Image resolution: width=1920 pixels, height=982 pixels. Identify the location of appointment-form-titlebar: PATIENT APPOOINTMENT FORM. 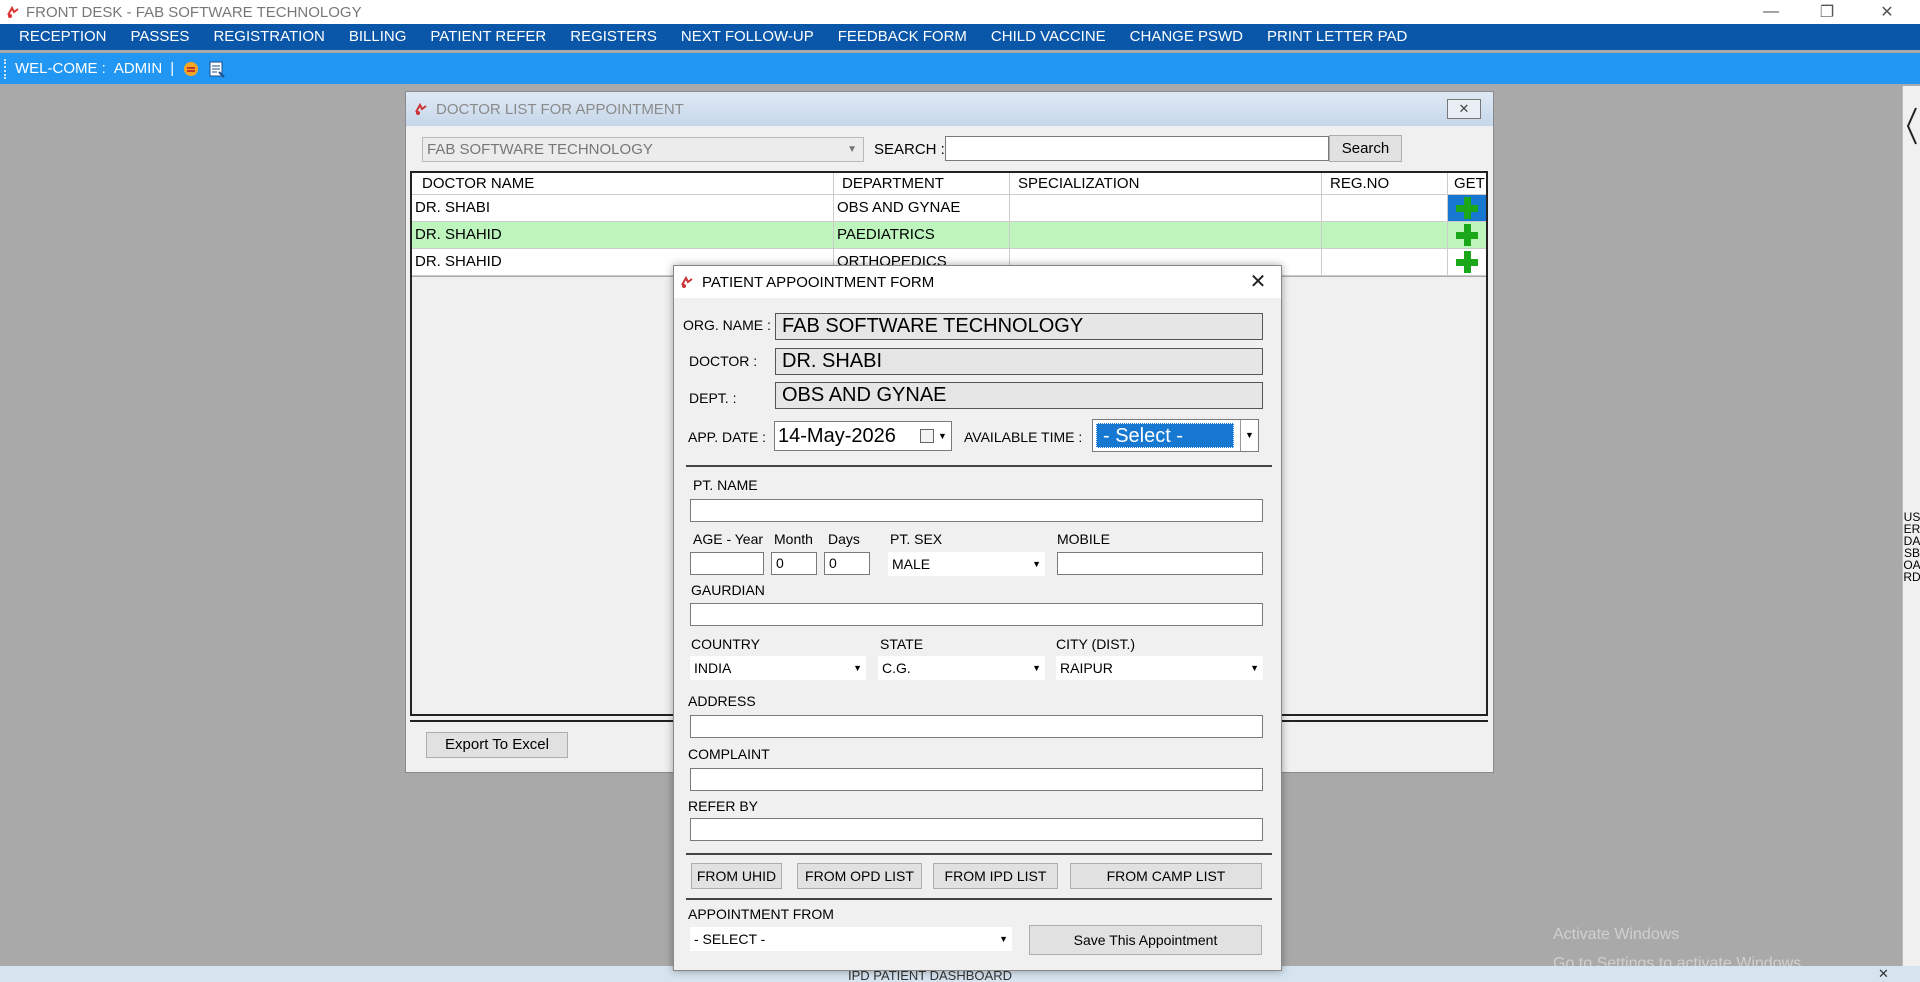
(977, 282).